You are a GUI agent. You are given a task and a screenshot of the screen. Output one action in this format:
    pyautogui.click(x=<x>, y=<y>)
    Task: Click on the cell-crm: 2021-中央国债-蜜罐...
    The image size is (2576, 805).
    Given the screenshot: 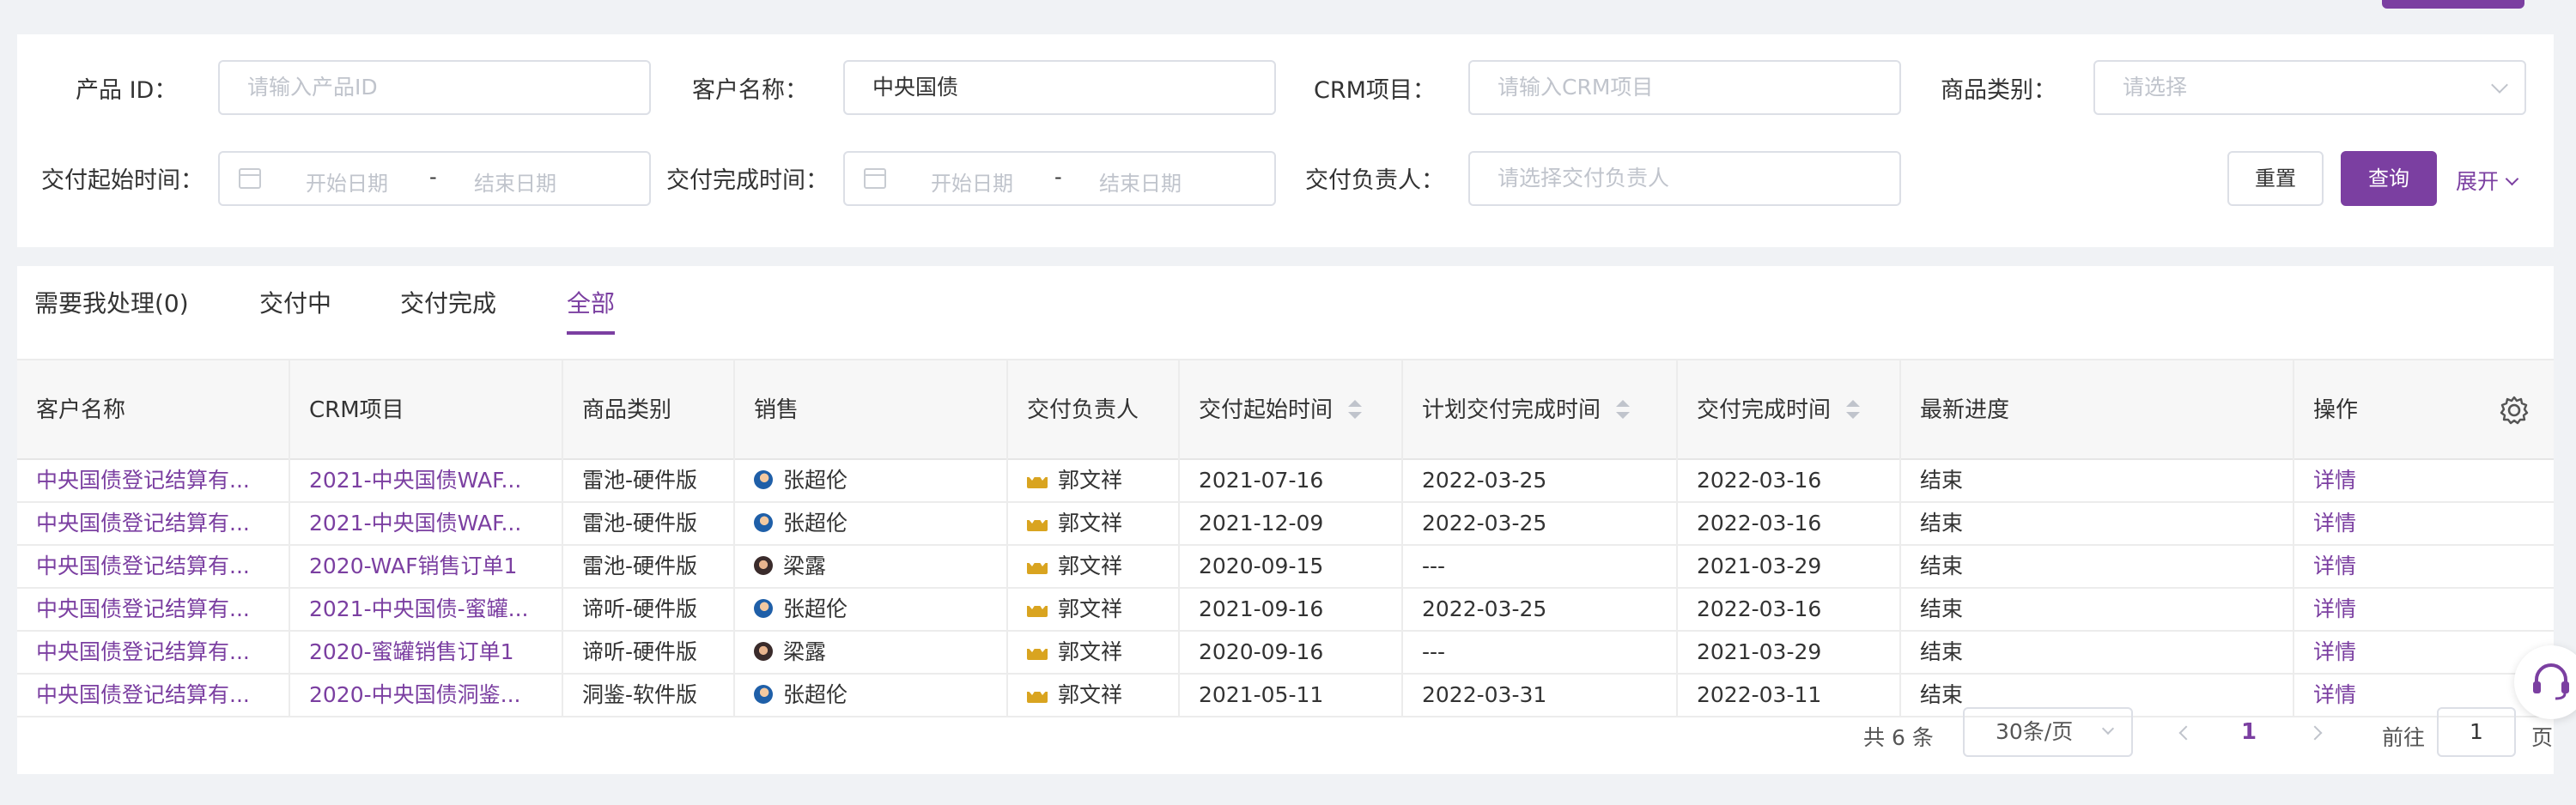 What is the action you would take?
    pyautogui.click(x=426, y=609)
    